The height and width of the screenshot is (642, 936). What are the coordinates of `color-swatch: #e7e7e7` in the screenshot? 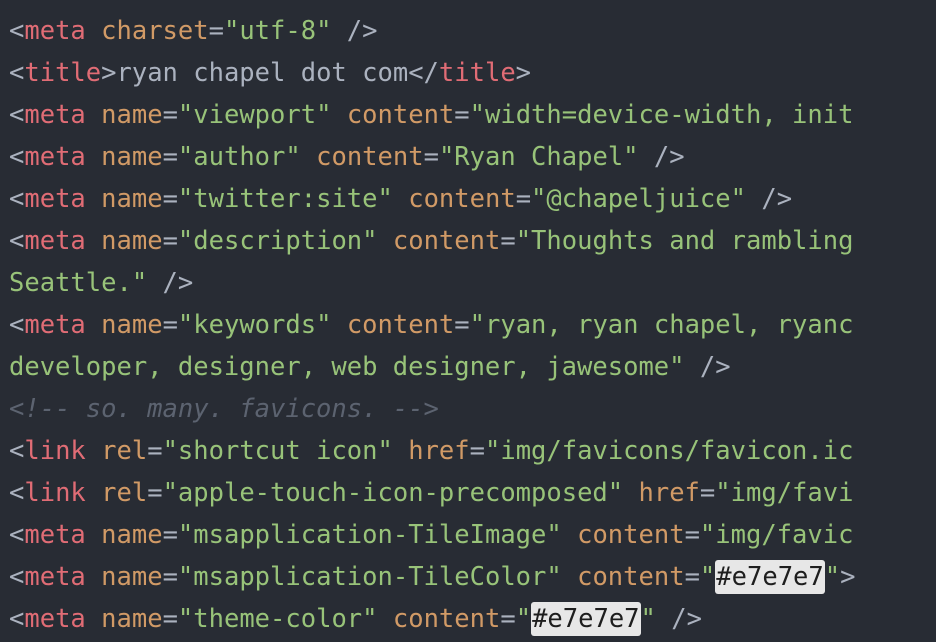 It's located at (770, 577).